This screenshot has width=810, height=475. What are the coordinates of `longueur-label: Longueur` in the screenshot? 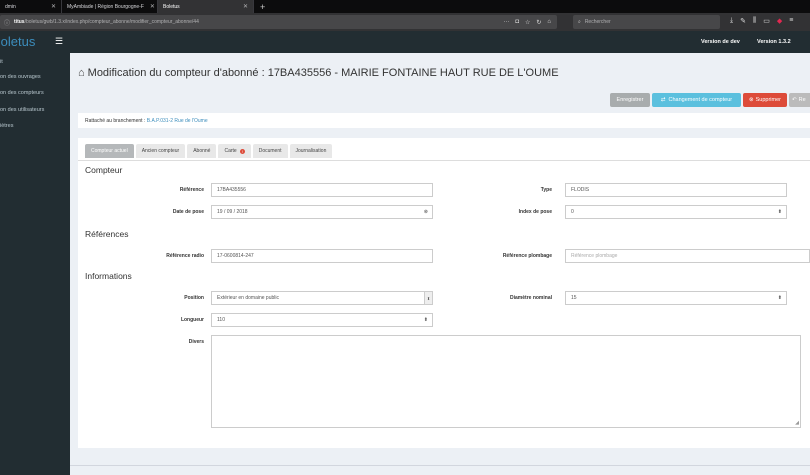 It's located at (192, 320).